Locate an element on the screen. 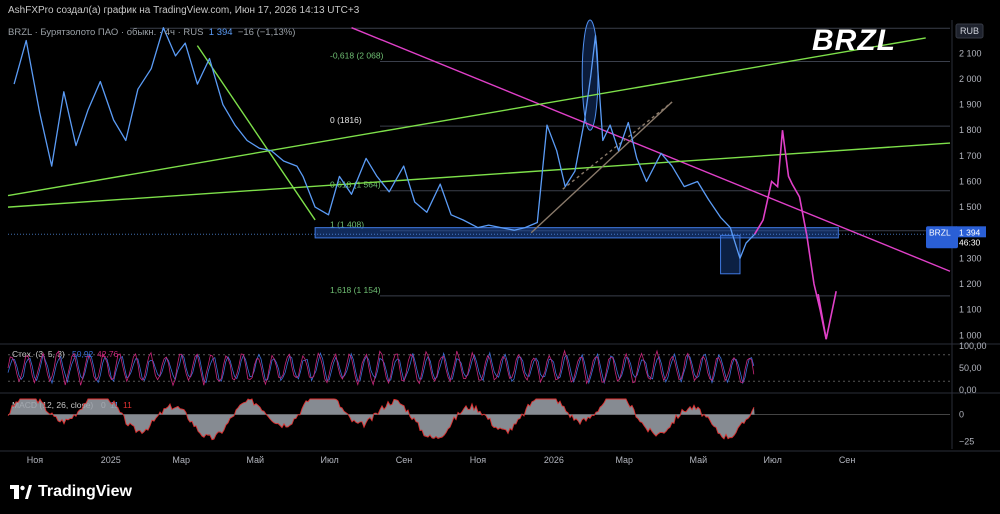  stoch-k-line is located at coordinates (381, 368).